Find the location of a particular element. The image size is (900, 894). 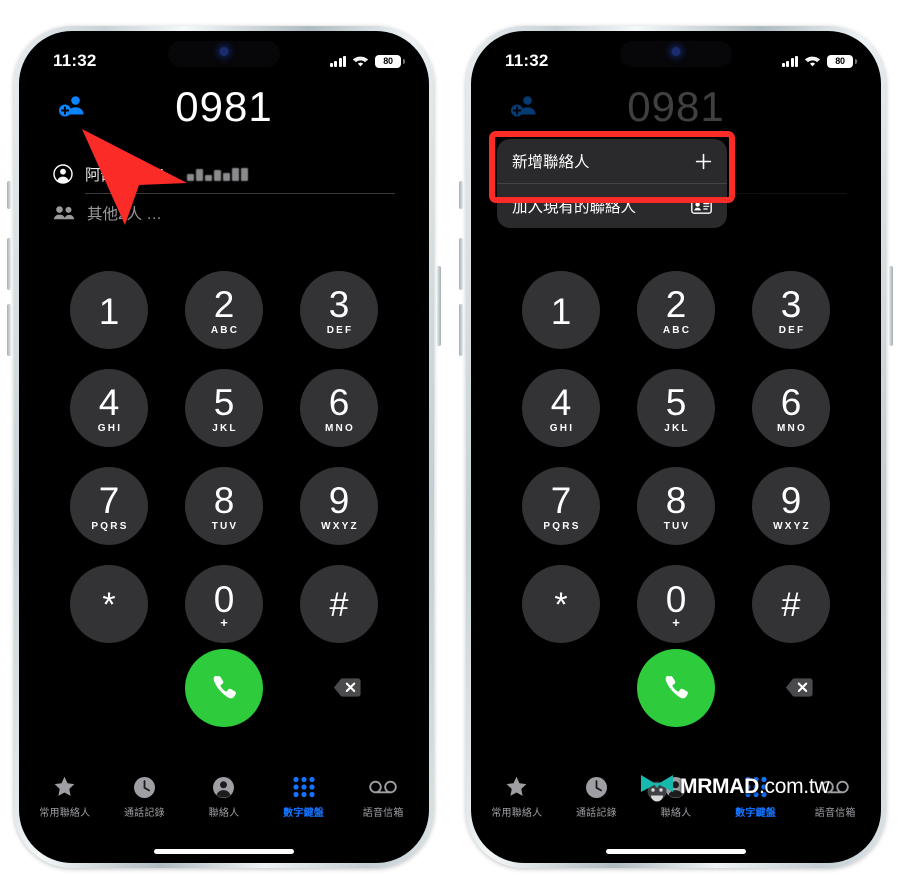

key-digit: * is located at coordinates (561, 605).